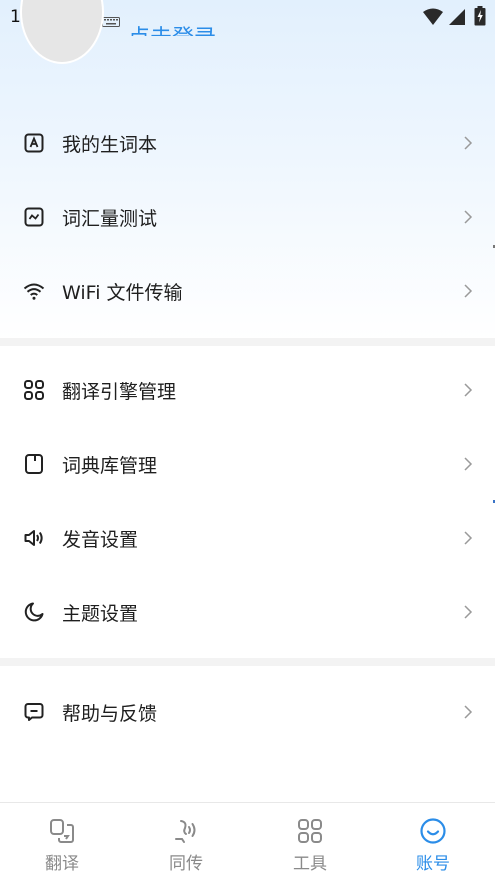 The image size is (495, 881). What do you see at coordinates (186, 831) in the screenshot?
I see `simultaneous-interpret-icon` at bounding box center [186, 831].